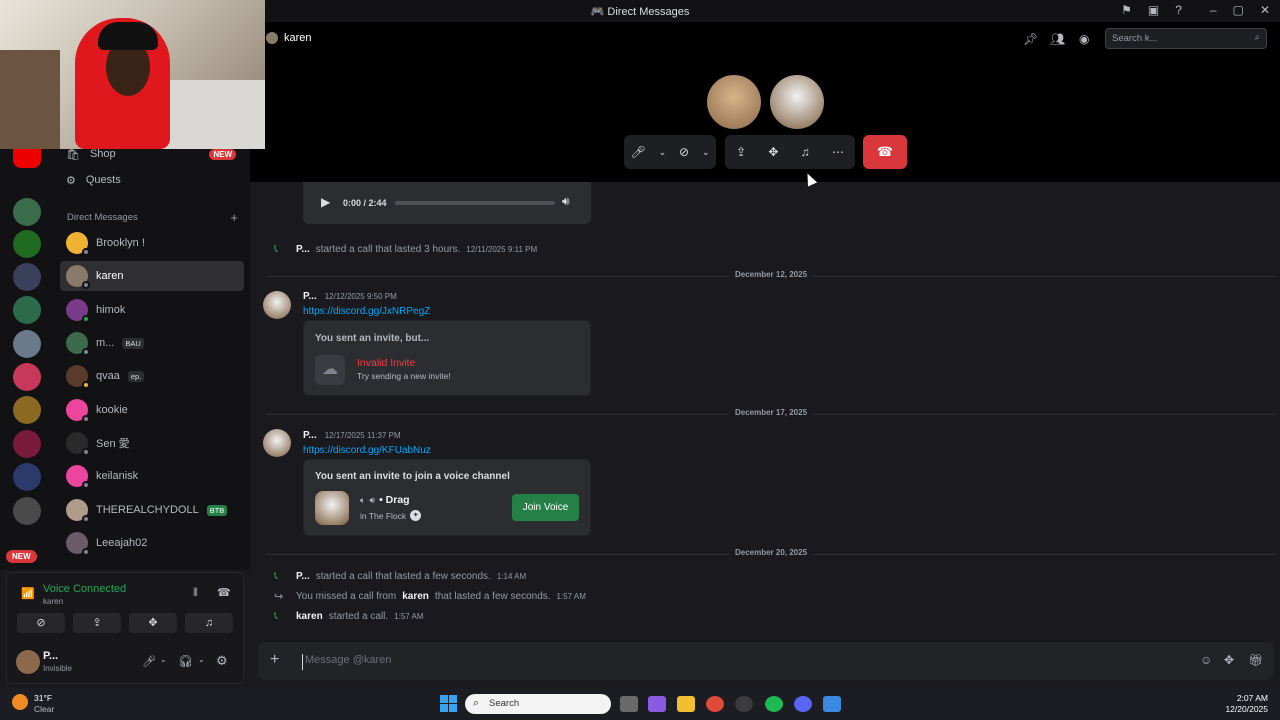  I want to click on audio-time: 0:00 / 2:44, so click(365, 203).